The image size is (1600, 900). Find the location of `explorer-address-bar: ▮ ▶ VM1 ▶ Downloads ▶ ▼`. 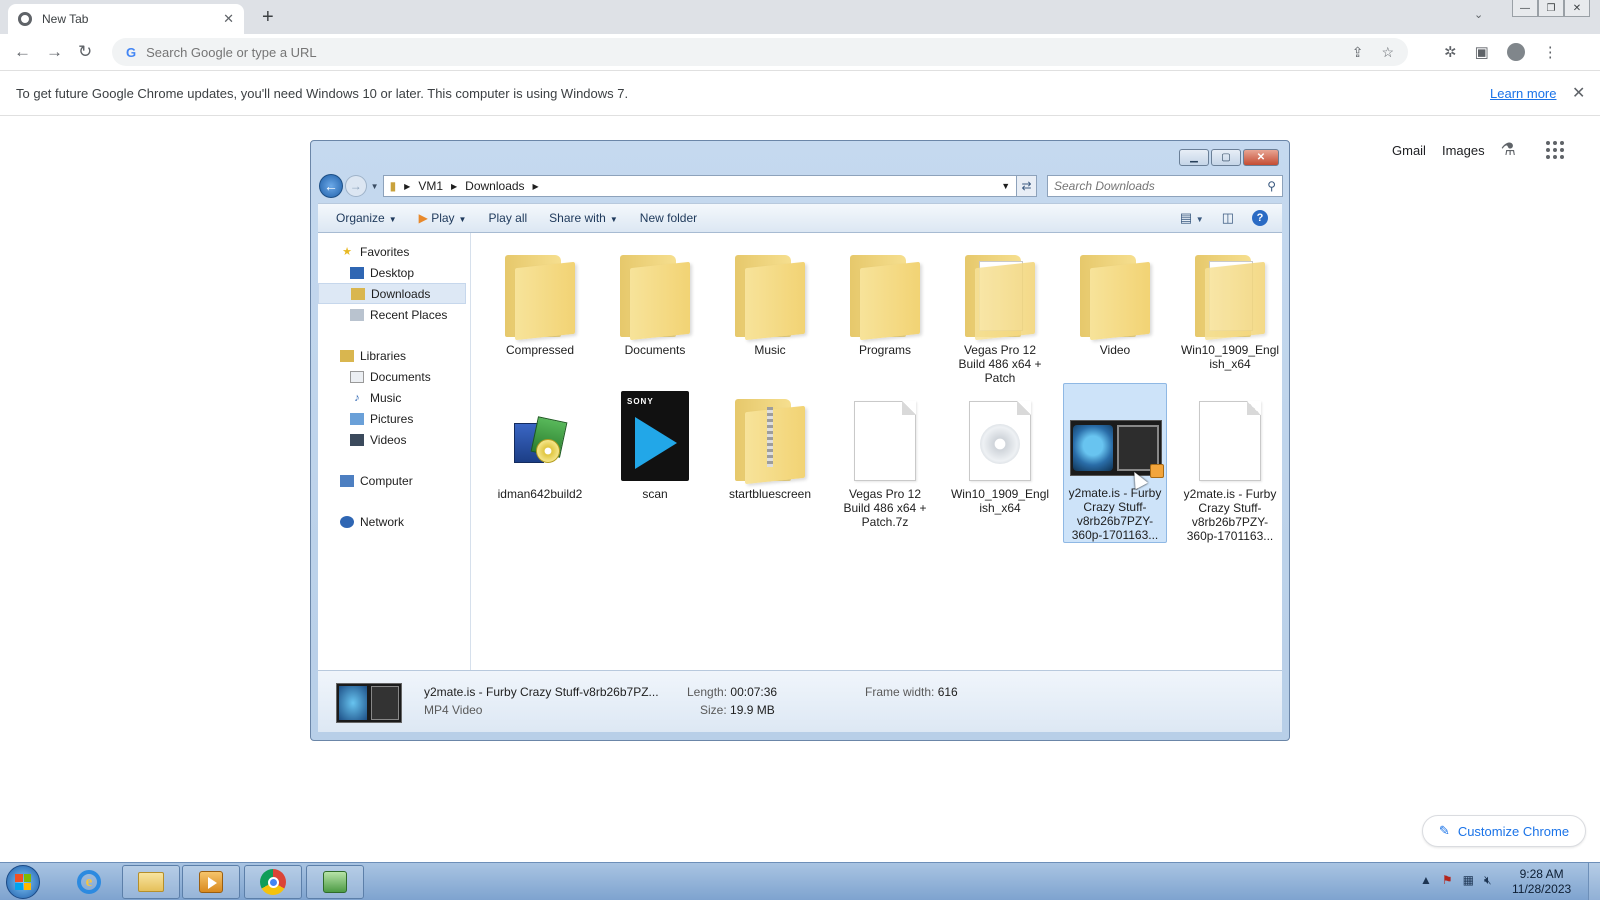

explorer-address-bar: ▮ ▶ VM1 ▶ Downloads ▶ ▼ is located at coordinates (700, 186).